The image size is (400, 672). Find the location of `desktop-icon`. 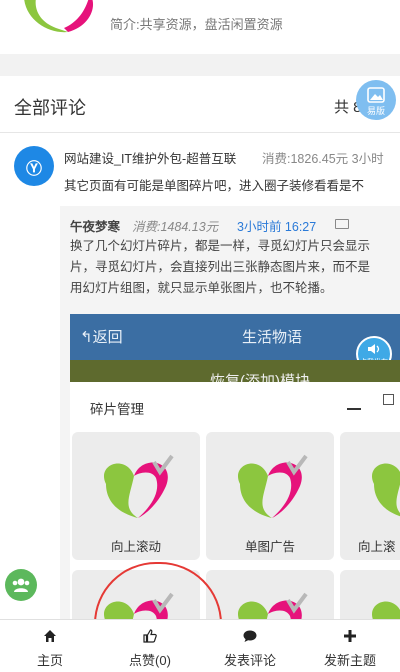

desktop-icon is located at coordinates (342, 224).